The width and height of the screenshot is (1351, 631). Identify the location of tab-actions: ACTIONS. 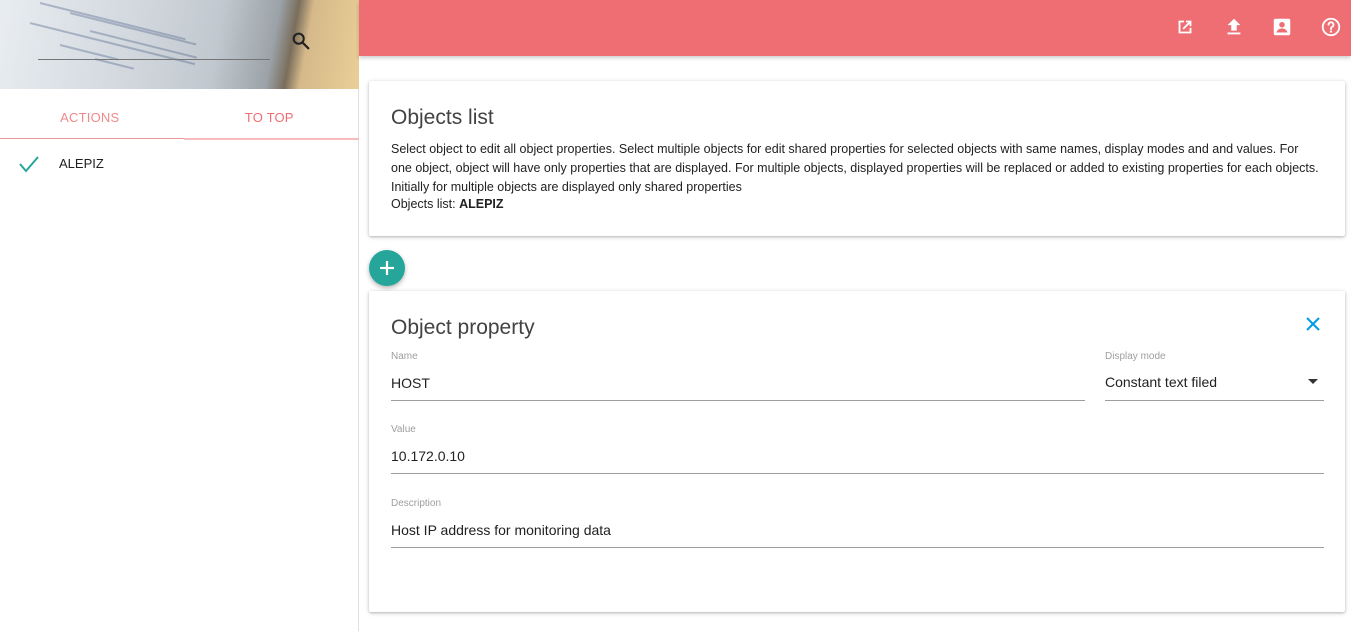
(90, 118).